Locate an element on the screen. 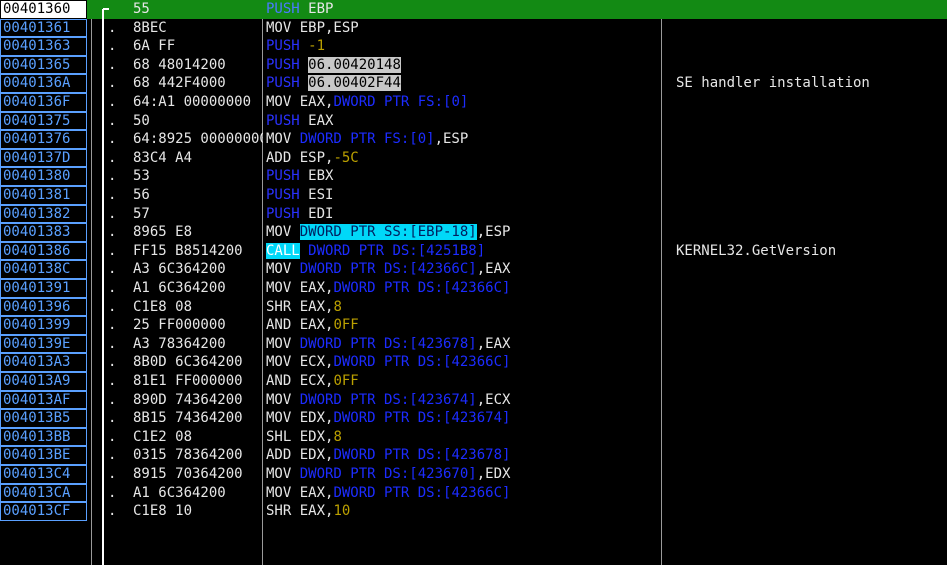 This screenshot has height=565, width=947. hex-bytes-cell: A3 6C364200 is located at coordinates (179, 269).